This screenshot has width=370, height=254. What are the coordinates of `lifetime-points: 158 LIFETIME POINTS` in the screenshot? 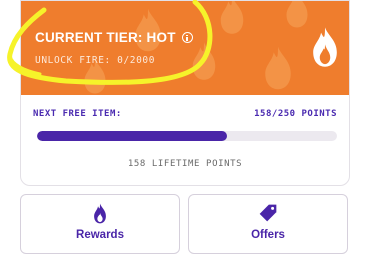 It's located at (185, 164).